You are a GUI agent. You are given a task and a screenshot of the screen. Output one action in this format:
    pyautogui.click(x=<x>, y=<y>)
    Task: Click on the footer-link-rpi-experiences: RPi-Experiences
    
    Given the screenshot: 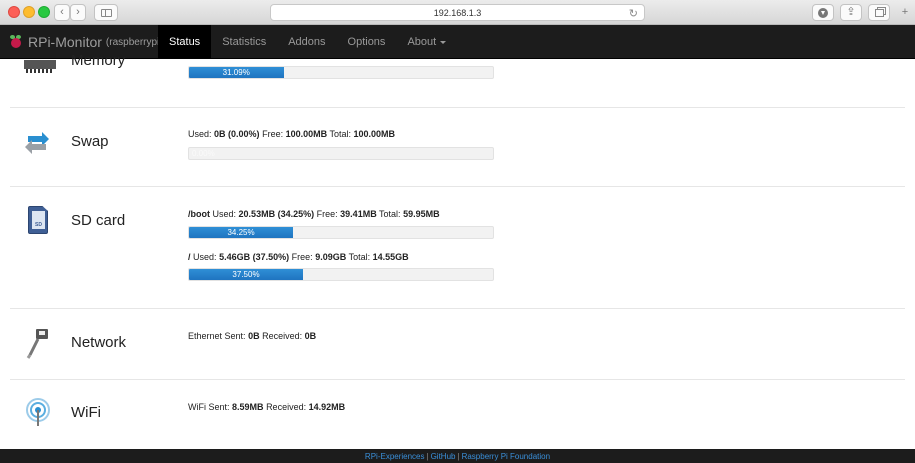 What is the action you would take?
    pyautogui.click(x=395, y=456)
    